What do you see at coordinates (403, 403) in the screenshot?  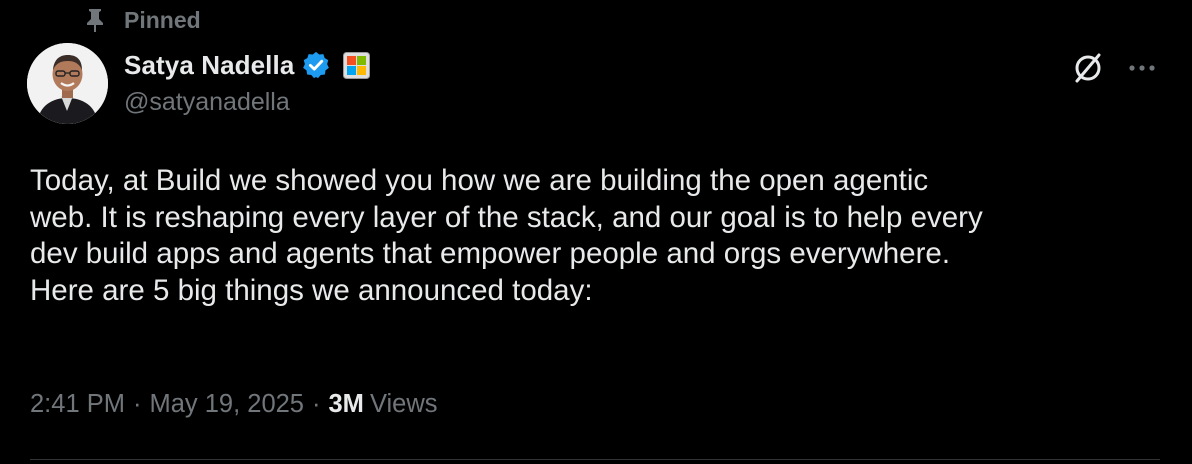 I see `views-label: Views` at bounding box center [403, 403].